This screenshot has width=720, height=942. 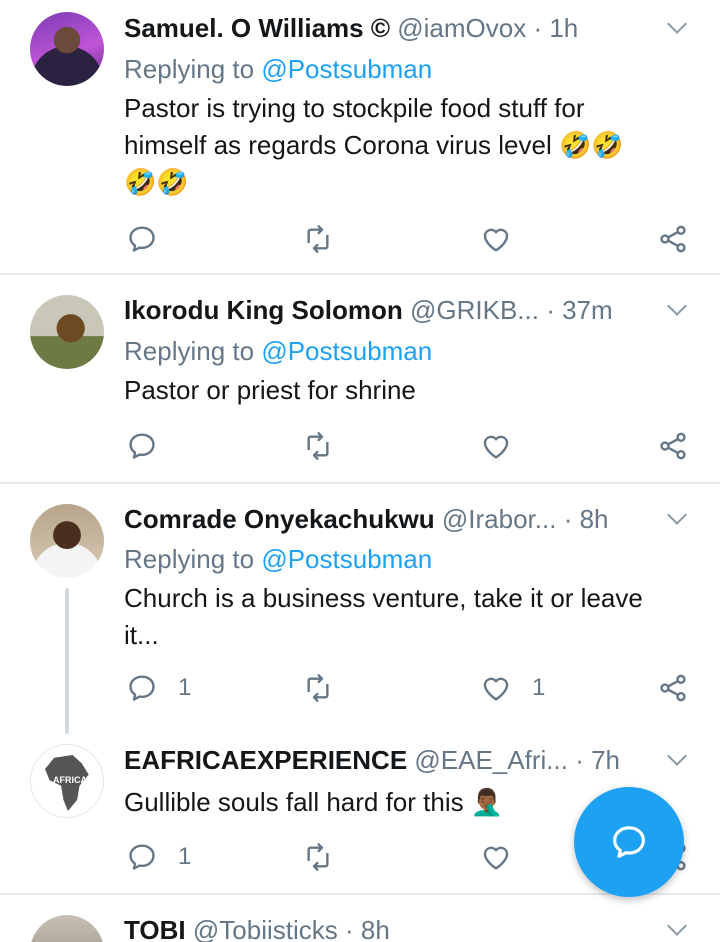 I want to click on tweet-time: · 1h, so click(x=556, y=28).